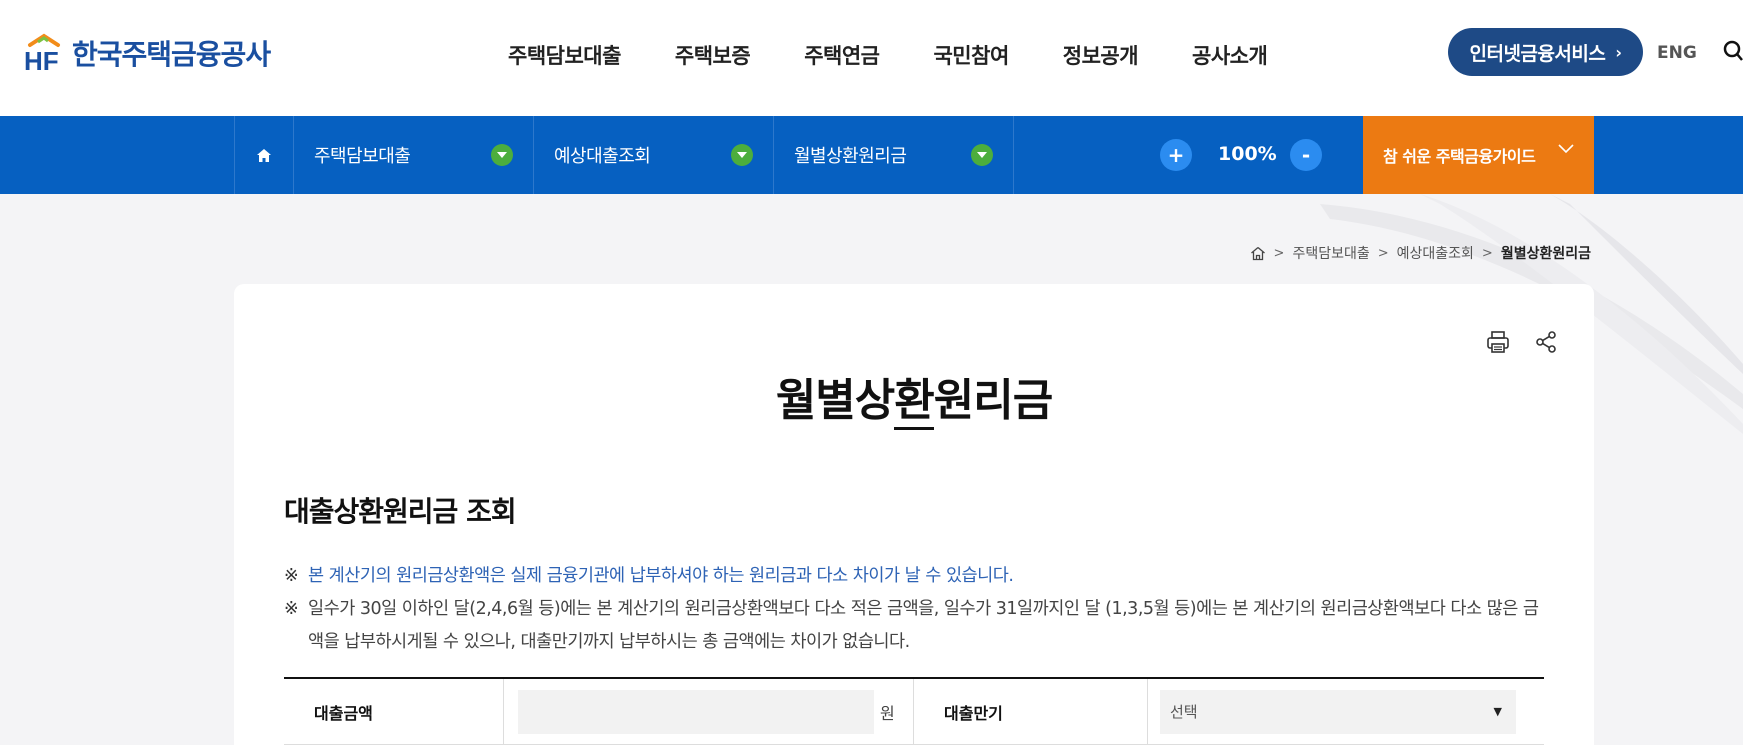 The height and width of the screenshot is (745, 1743). Describe the element at coordinates (400, 511) in the screenshot. I see `section-title: 대출상환원리금 조회` at that location.